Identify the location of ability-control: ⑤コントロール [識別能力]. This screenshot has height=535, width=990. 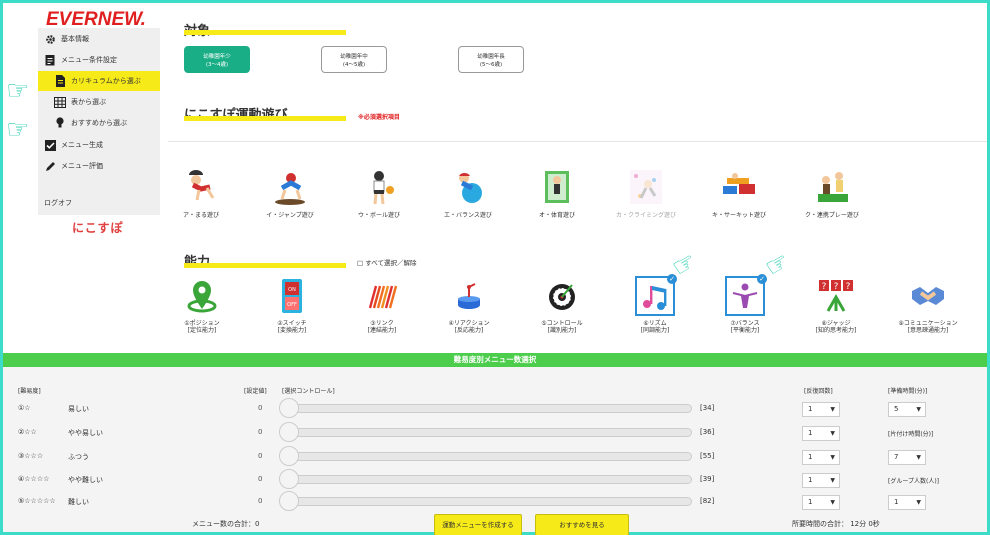
(562, 305).